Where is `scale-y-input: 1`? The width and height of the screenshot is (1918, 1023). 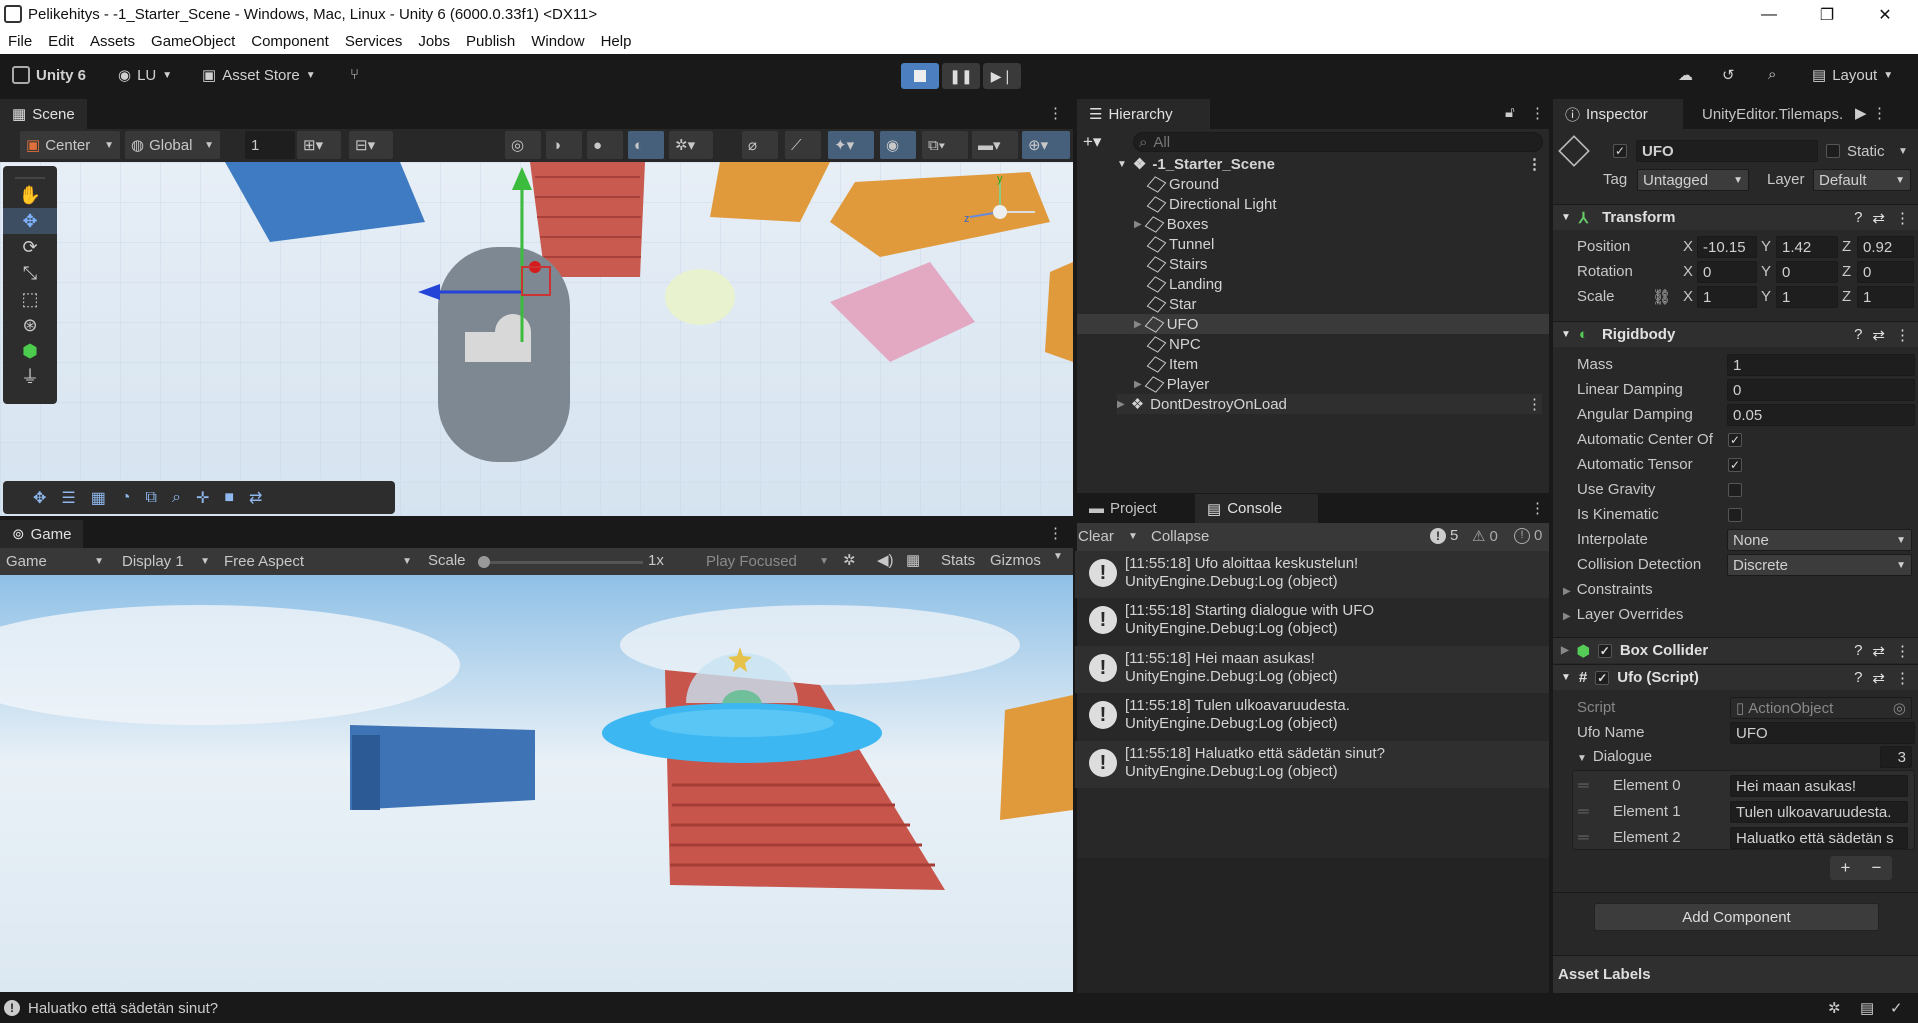
scale-y-input: 1 is located at coordinates (1807, 297).